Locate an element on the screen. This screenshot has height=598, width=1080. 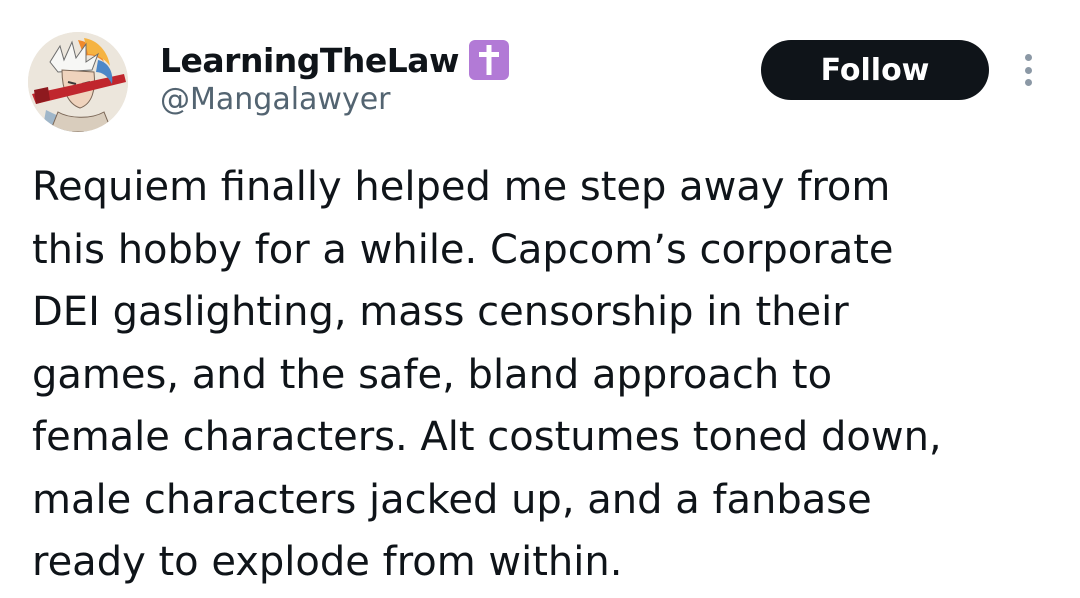
author-name-row: LearningTheLaw is located at coordinates (335, 60).